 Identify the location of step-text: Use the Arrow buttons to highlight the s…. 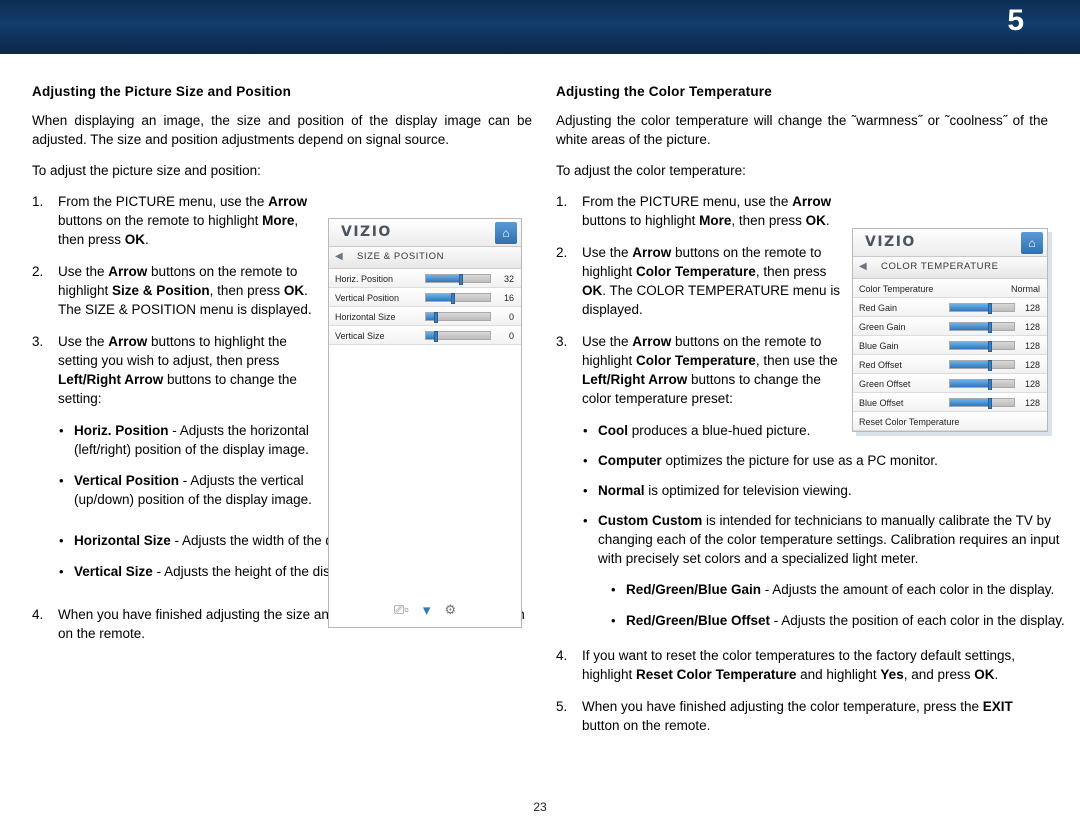
(177, 370).